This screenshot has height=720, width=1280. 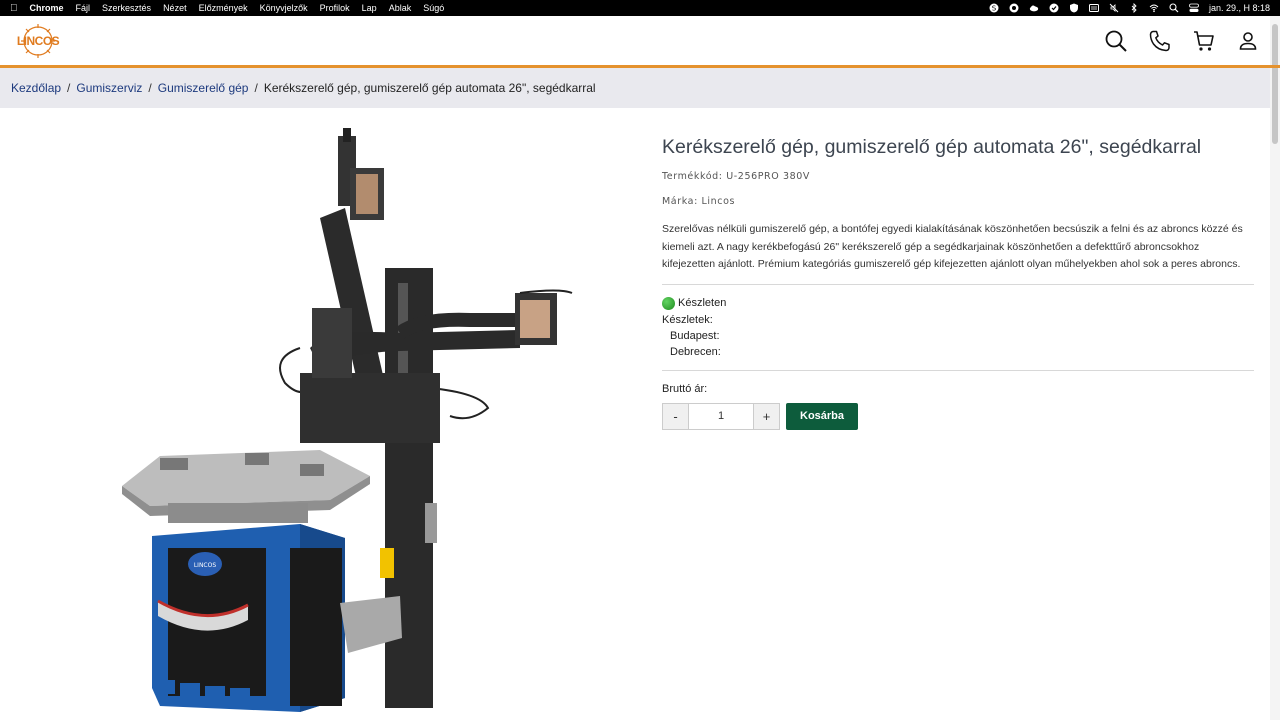 I want to click on breadcrumb-tire-changer-link: Gumiszerelő gép, so click(x=203, y=88).